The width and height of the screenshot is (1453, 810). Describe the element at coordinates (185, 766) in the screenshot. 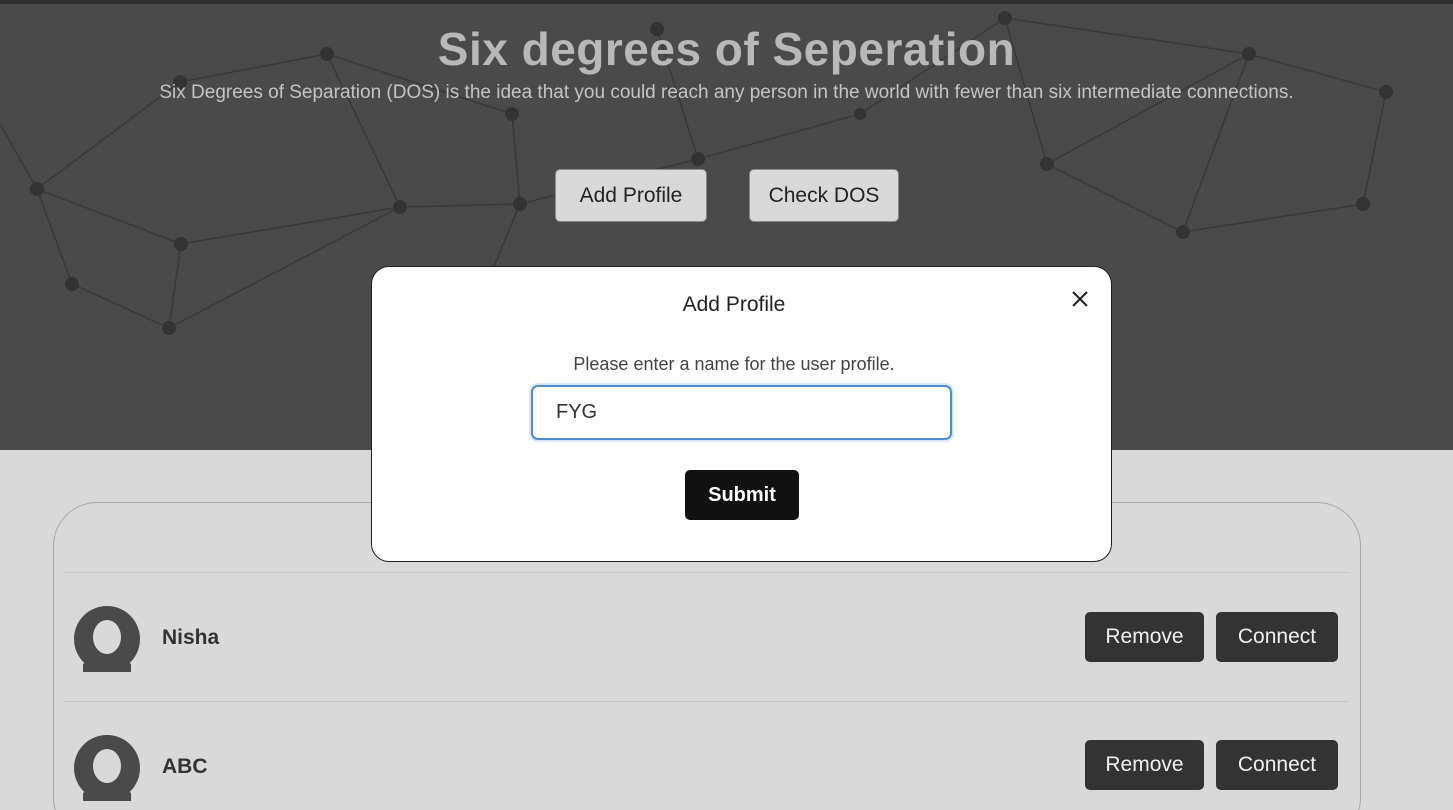

I see `profile-name: ABC` at that location.